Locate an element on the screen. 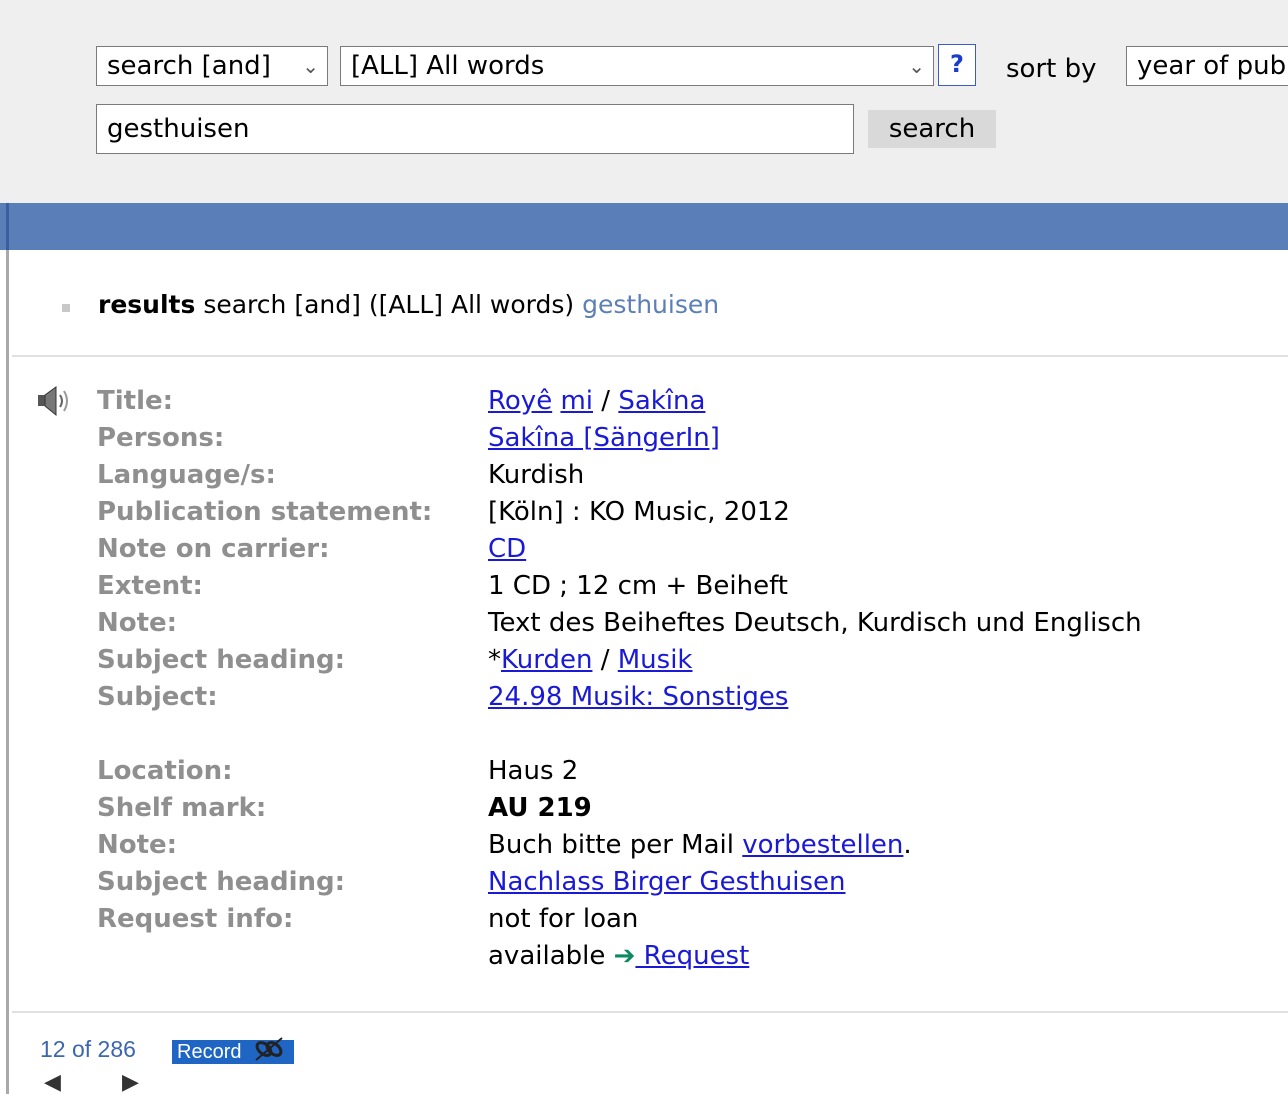 The height and width of the screenshot is (1095, 1288). record-button-label: Record is located at coordinates (209, 1052).